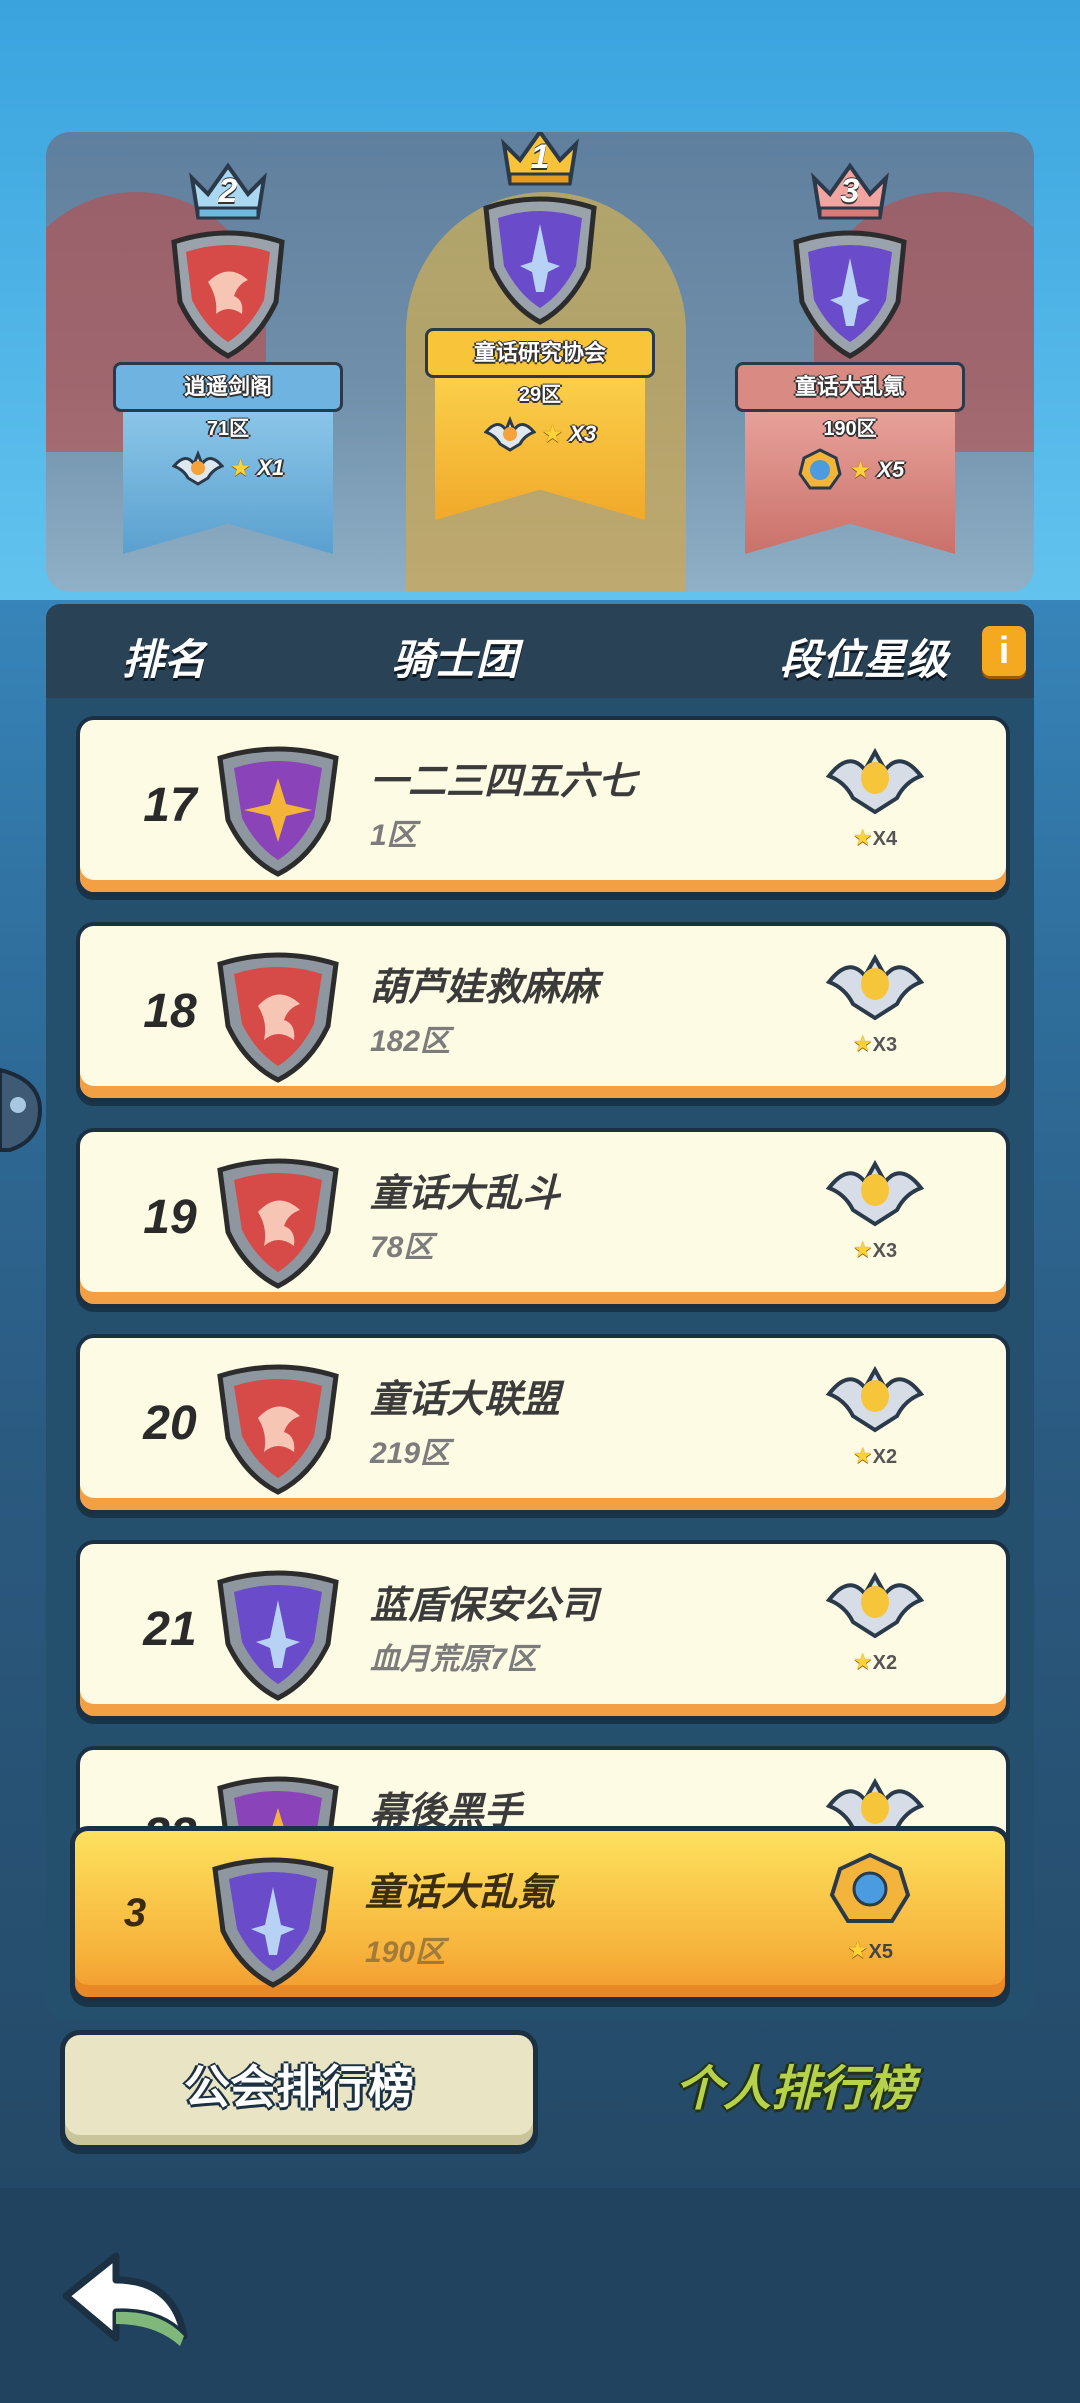 The height and width of the screenshot is (2403, 1080). Describe the element at coordinates (228, 458) in the screenshot. I see `podium-banner-2: 逍遥剑阁 71区 ★ X1` at that location.